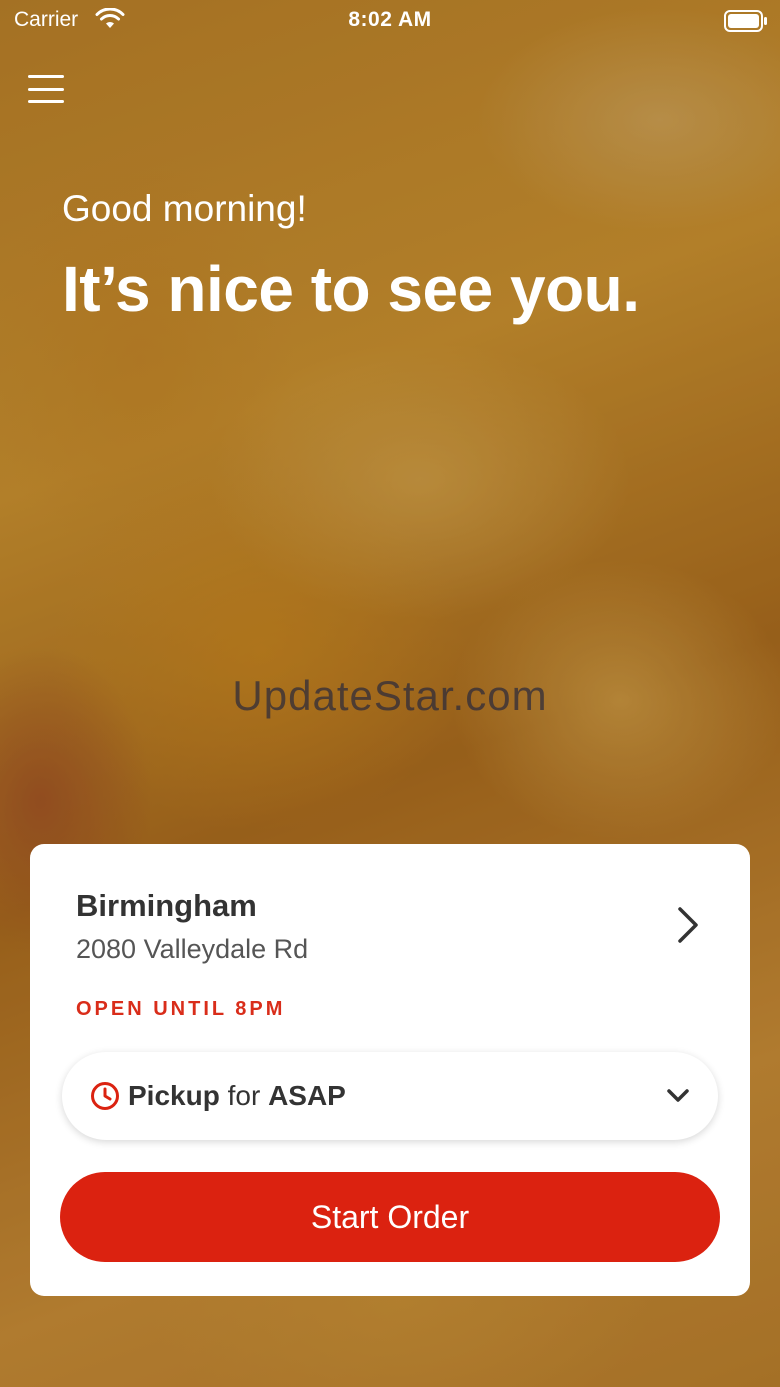  What do you see at coordinates (688, 927) in the screenshot?
I see `chevron-right-icon` at bounding box center [688, 927].